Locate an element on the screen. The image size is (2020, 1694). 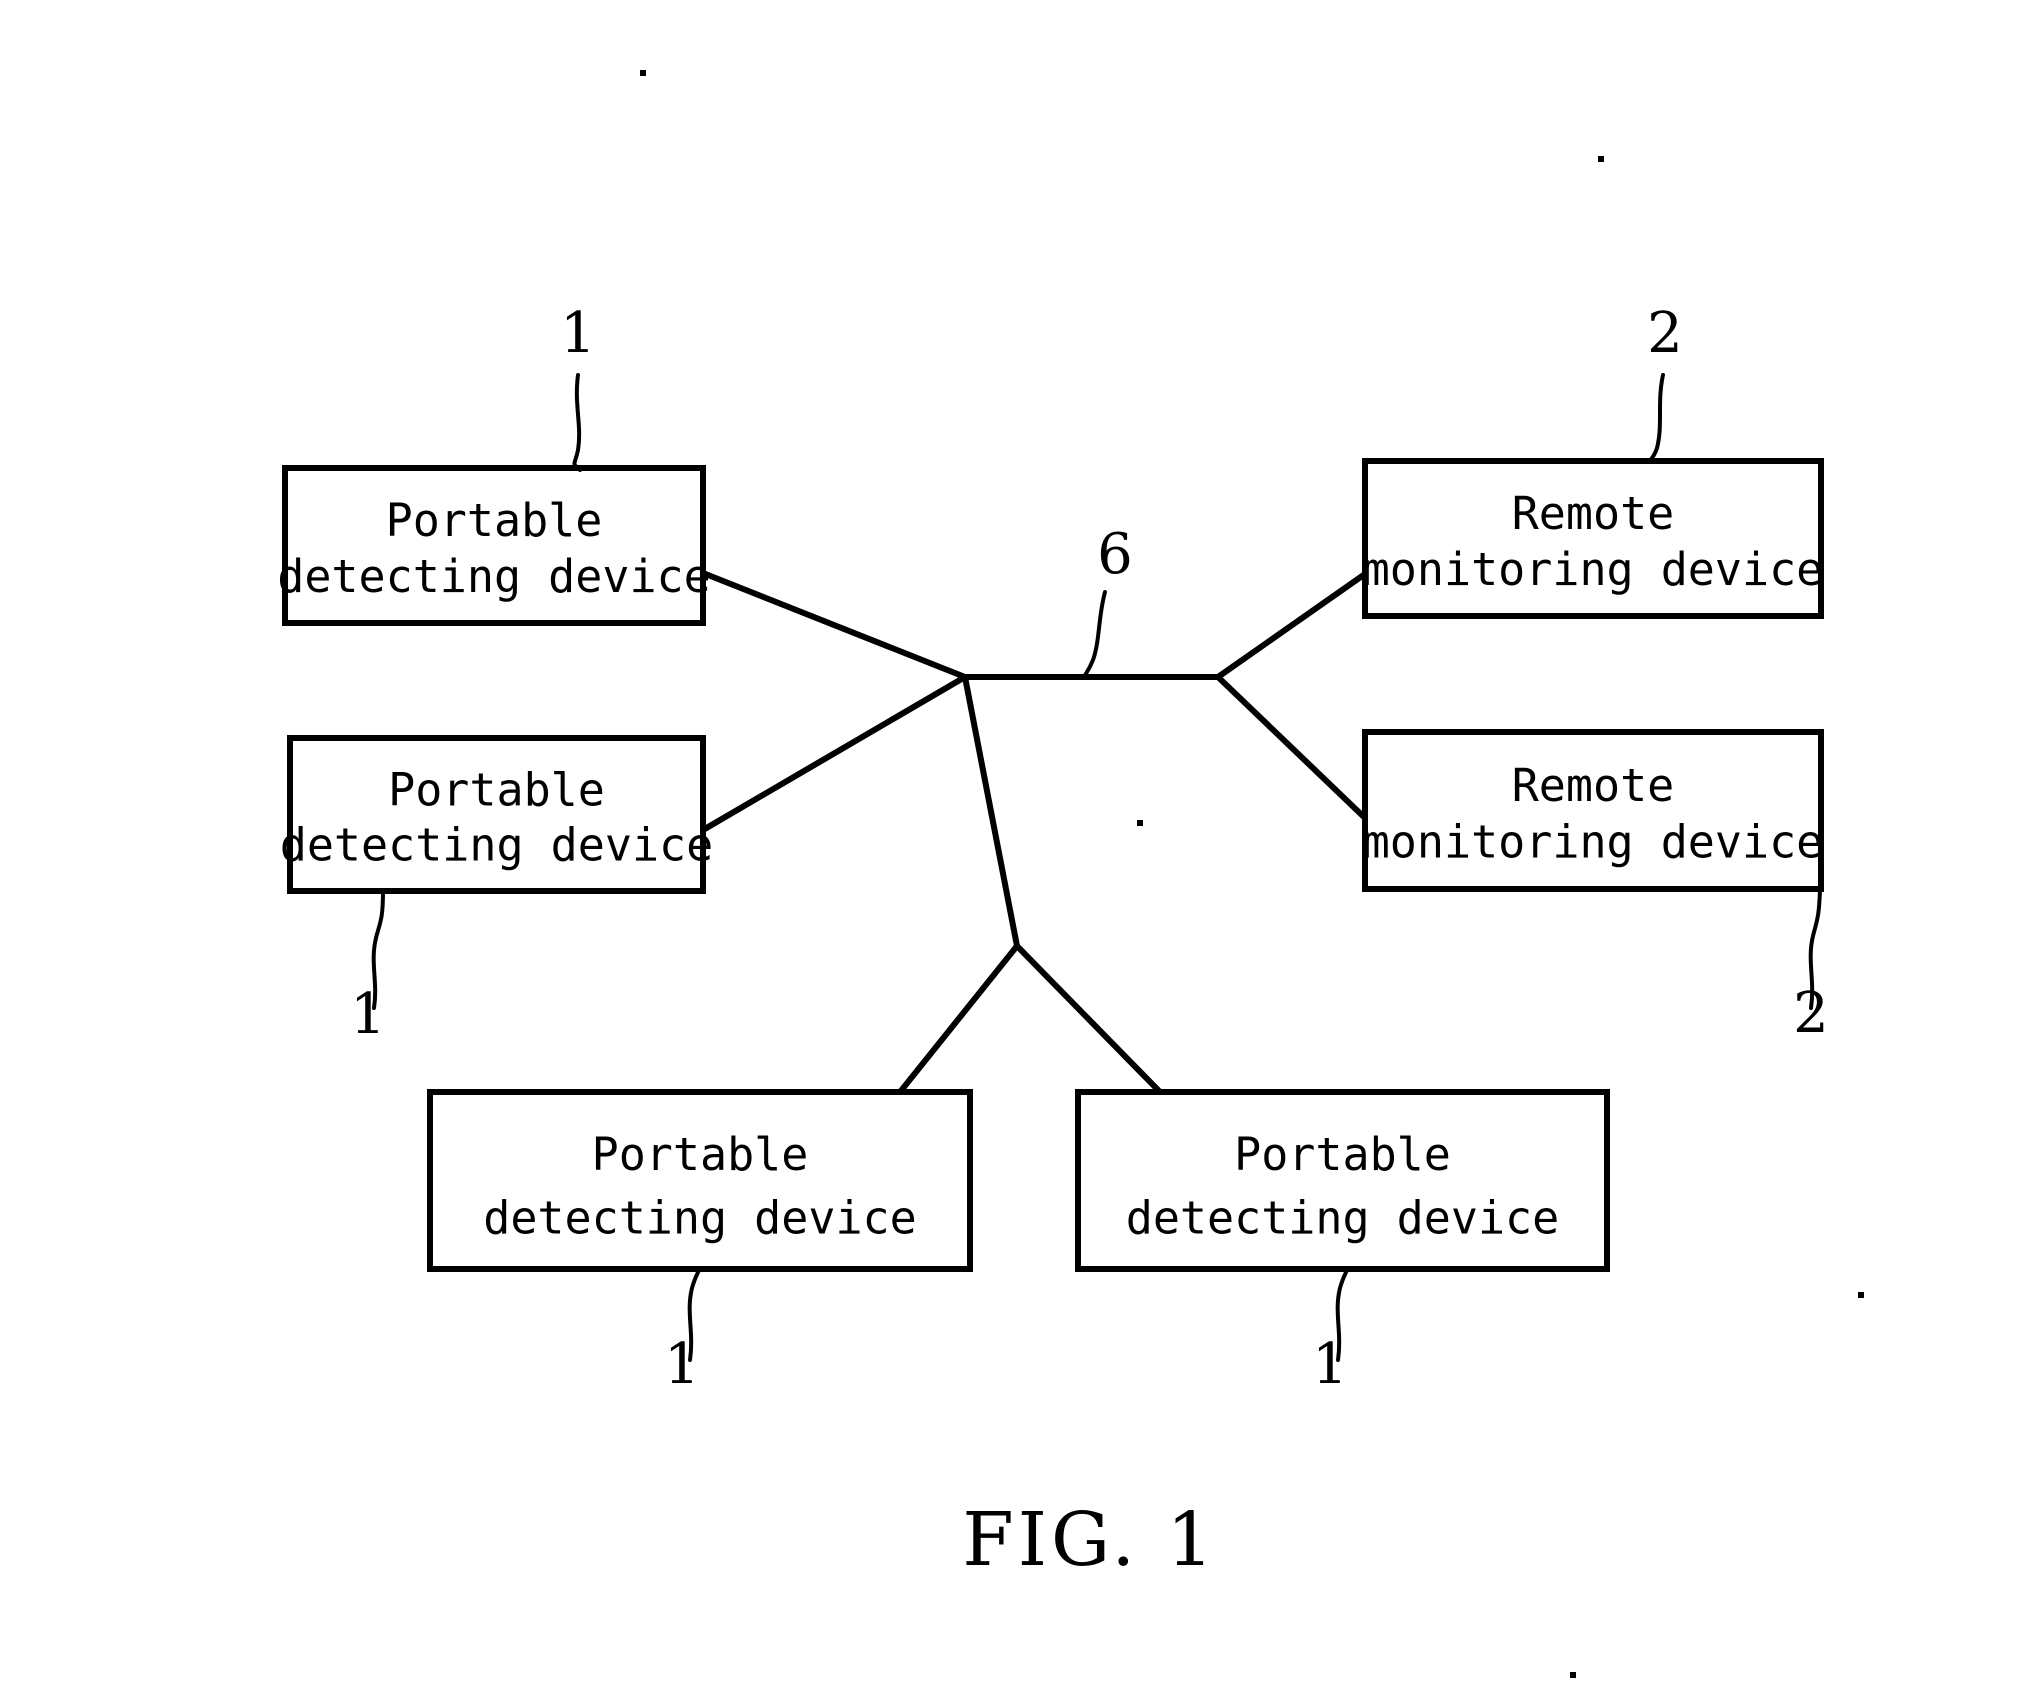
box-portable-detecting-device-bottom-left: Portable detecting device is located at coordinates (700, 1180).